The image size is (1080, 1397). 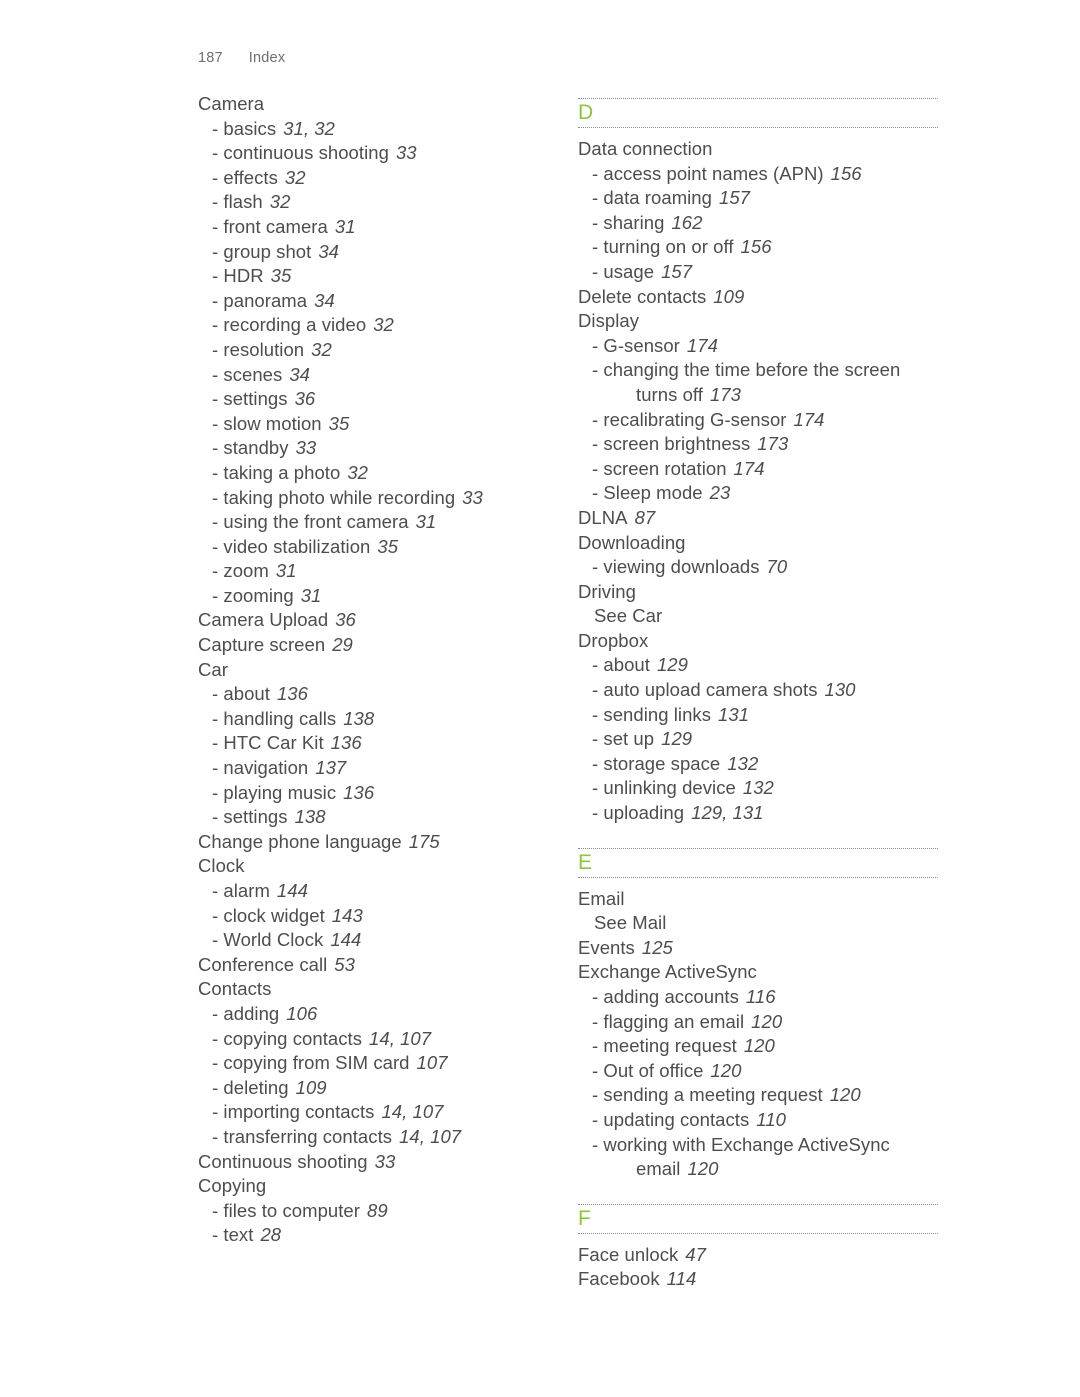 I want to click on index-entry: Display, so click(x=768, y=321).